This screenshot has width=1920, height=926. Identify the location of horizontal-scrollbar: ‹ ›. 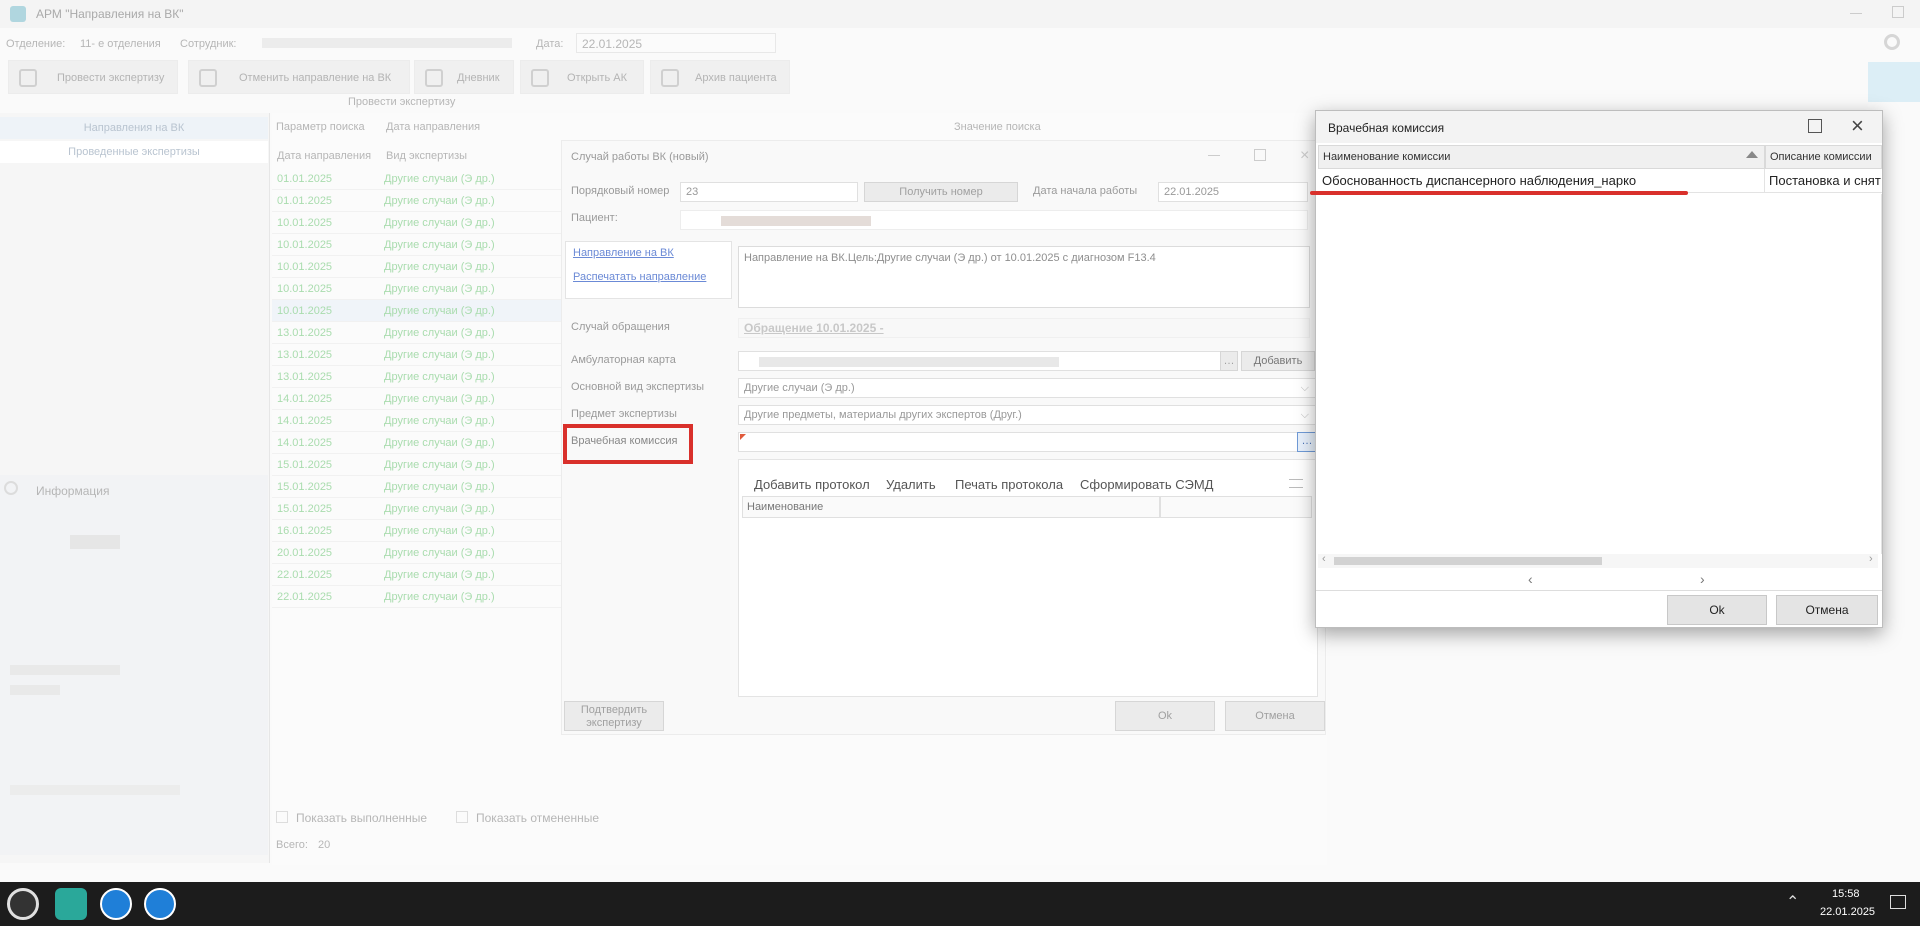
(1598, 560).